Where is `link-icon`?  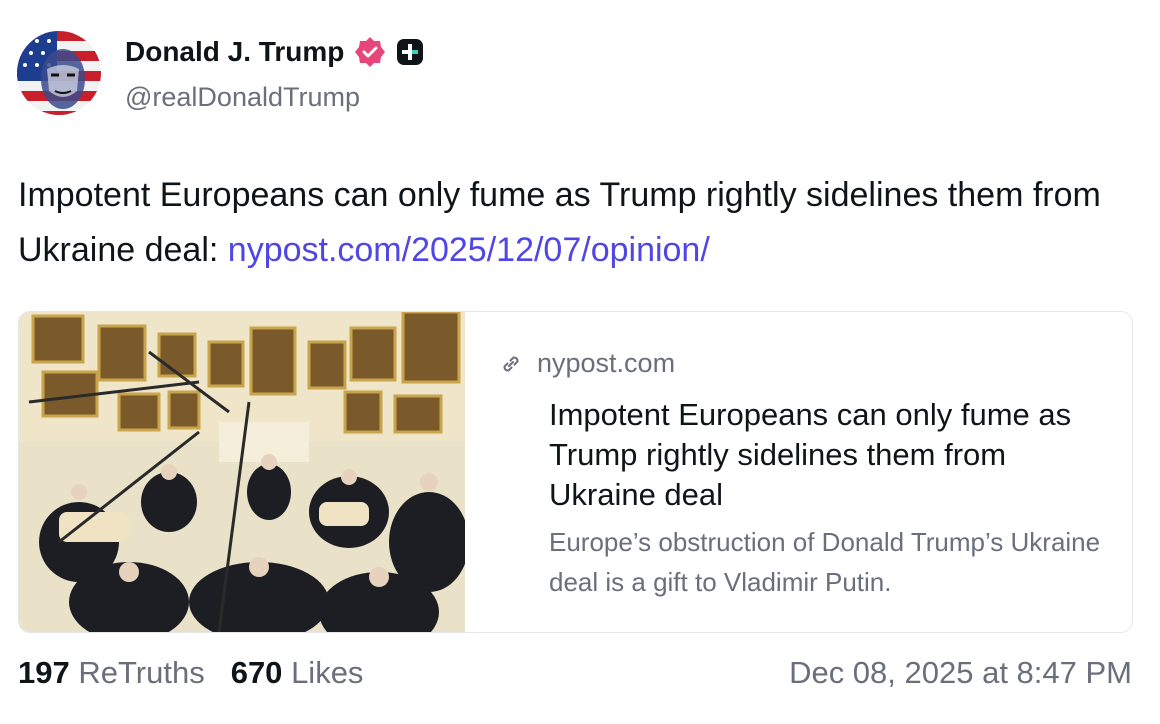 link-icon is located at coordinates (511, 363).